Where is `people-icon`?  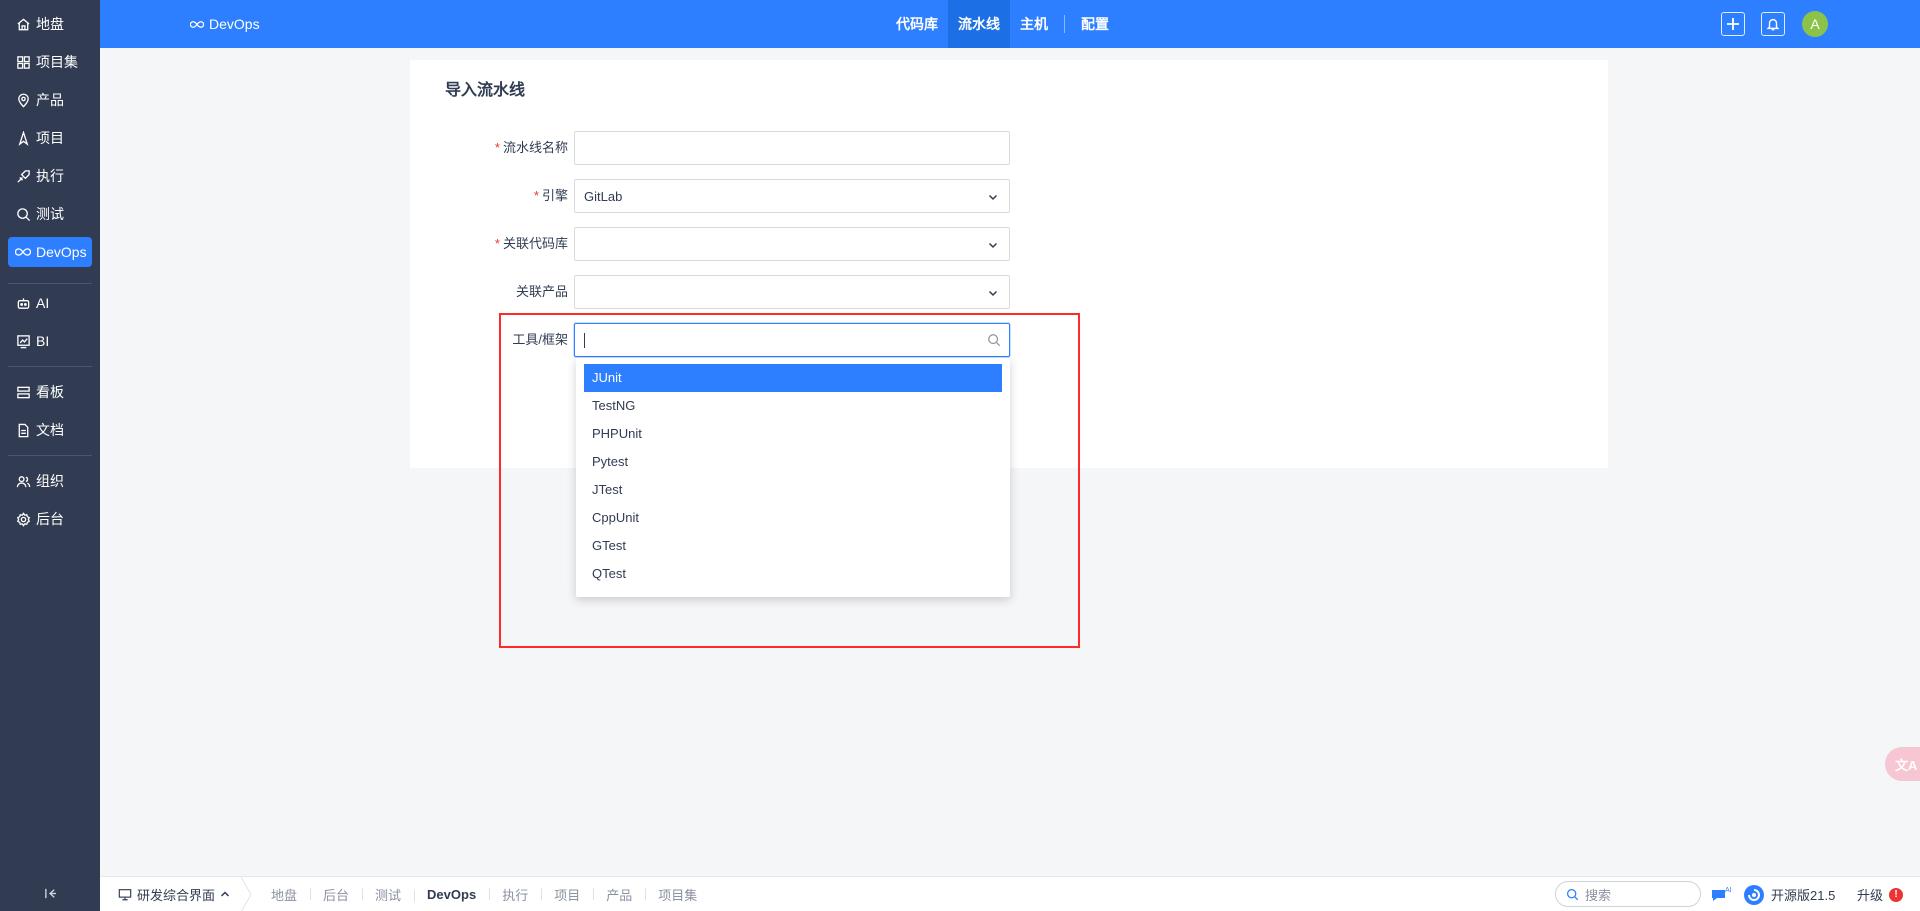
people-icon is located at coordinates (23, 481).